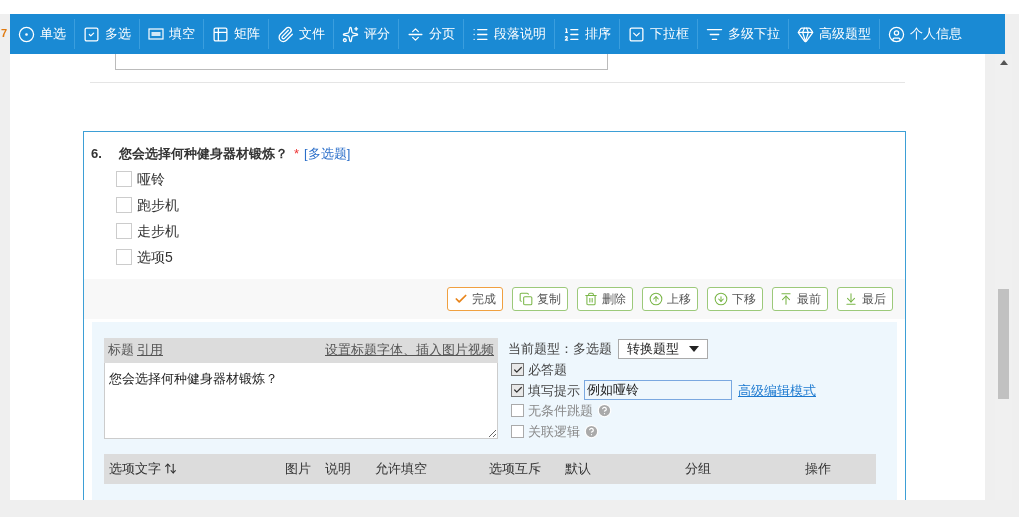 The image size is (1019, 517). I want to click on action-button: 下移, so click(735, 298).